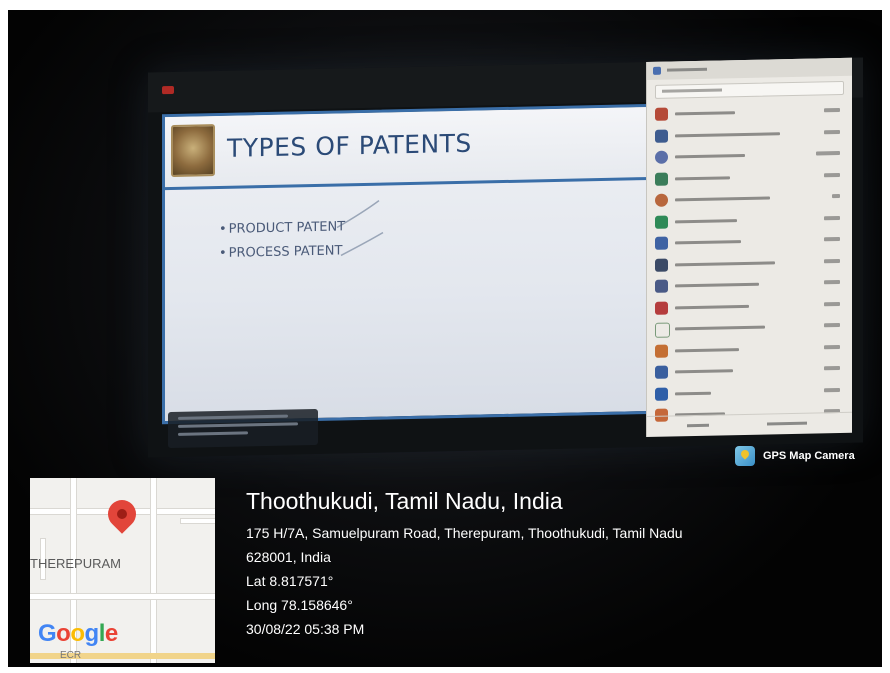 The image size is (890, 673). I want to click on google-logo: Google, so click(78, 634).